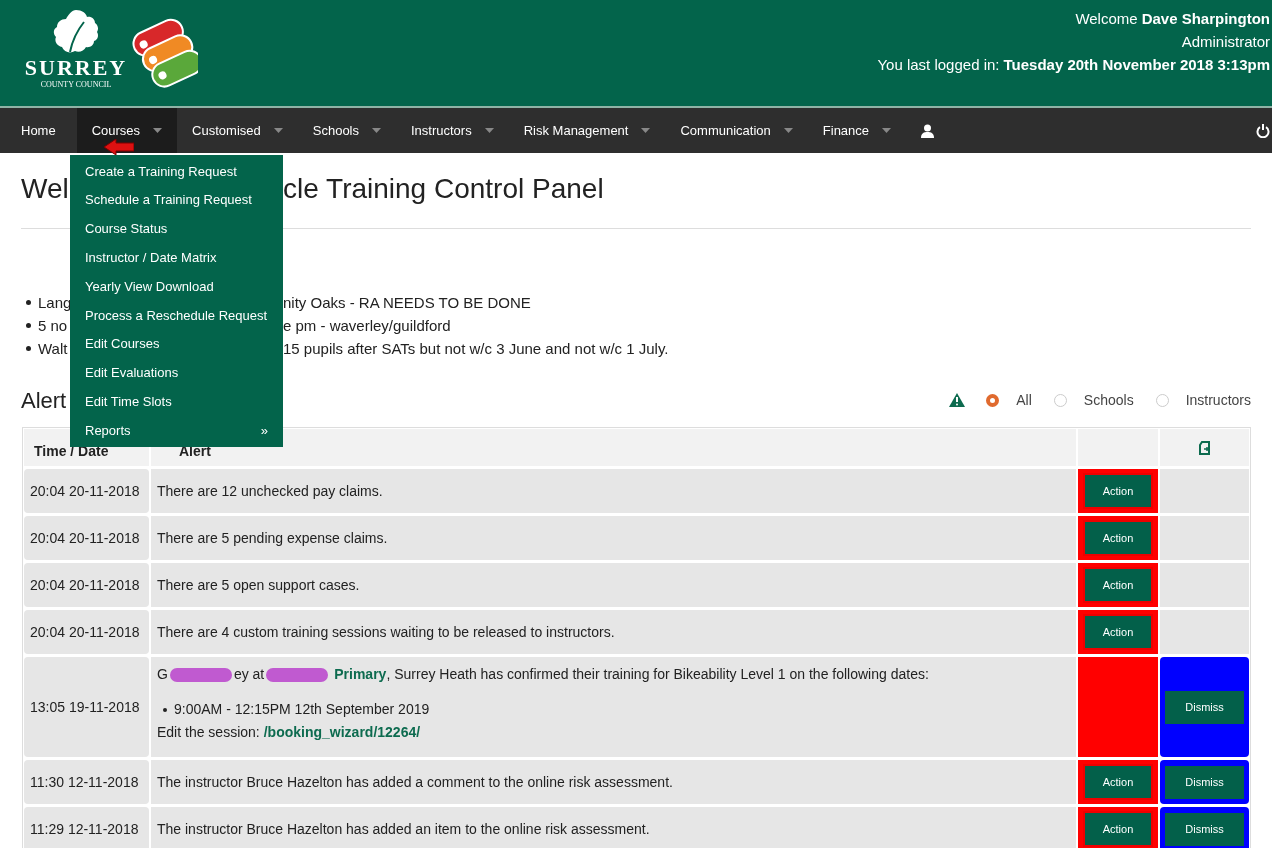 This screenshot has height=848, width=1272. I want to click on last-login-label: You last logged in:, so click(938, 65).